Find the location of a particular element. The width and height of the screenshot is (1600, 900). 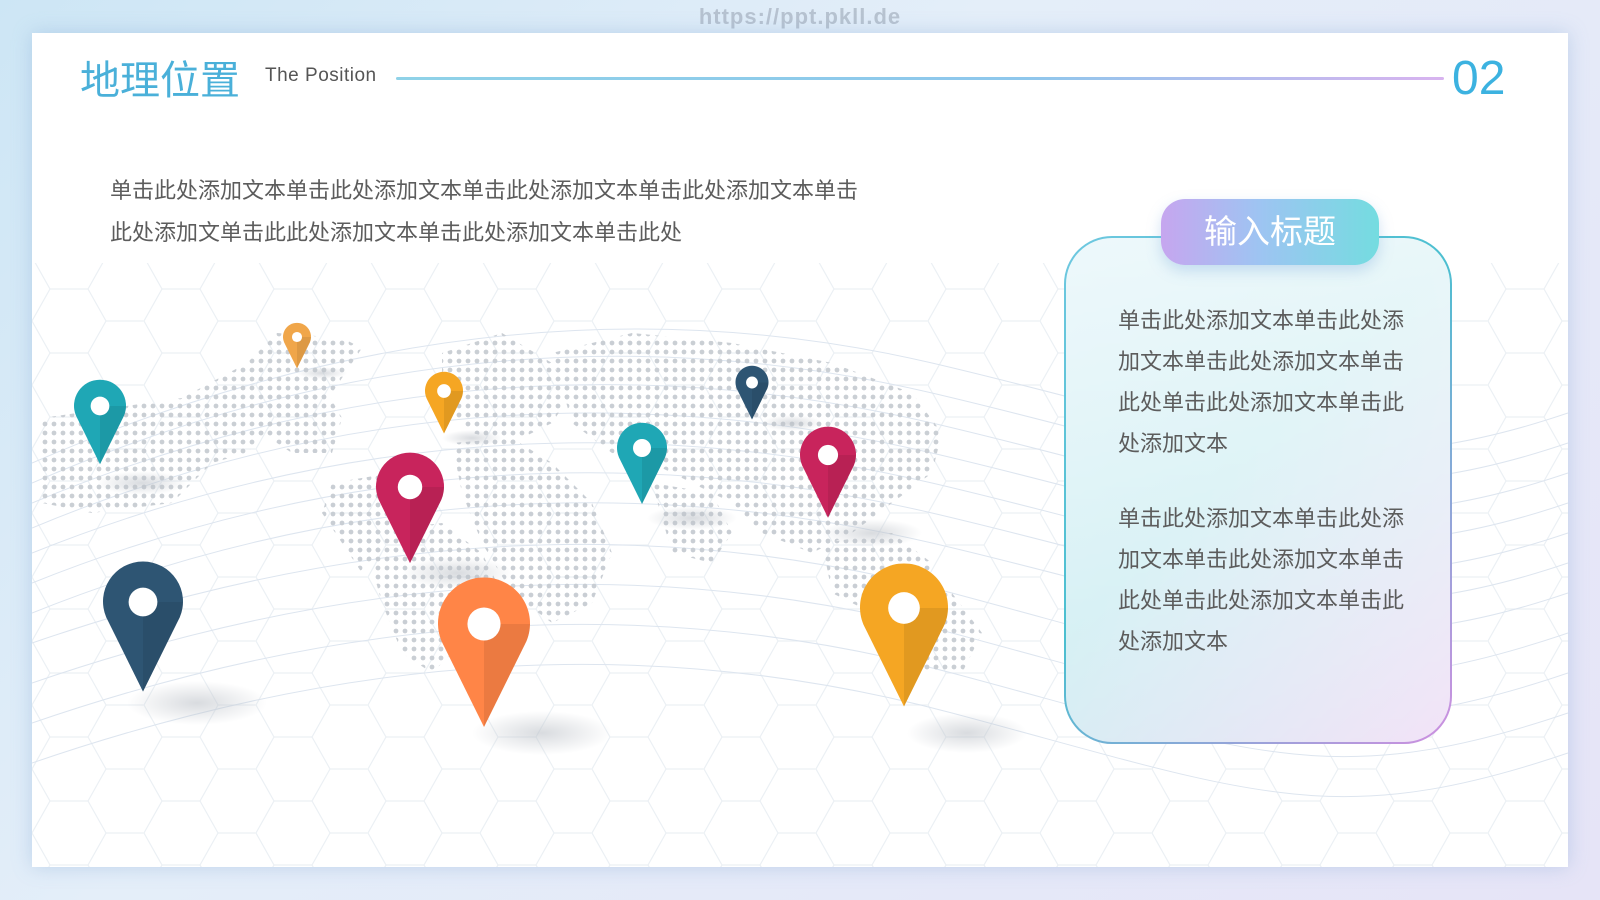

title-divider is located at coordinates (920, 78).